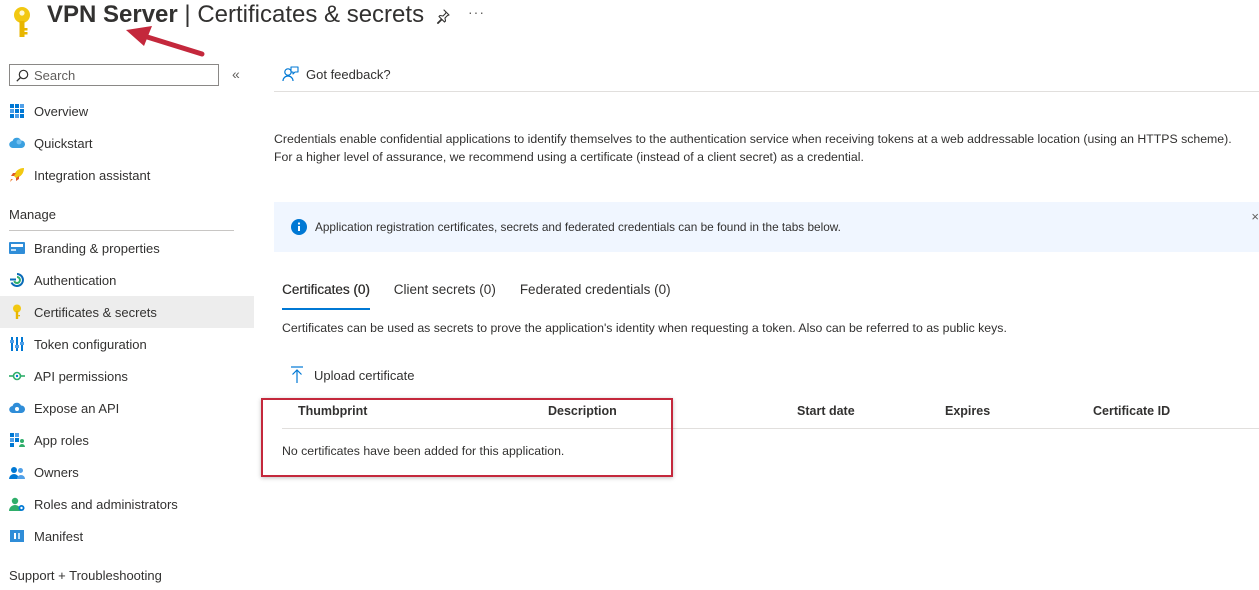  What do you see at coordinates (445, 296) in the screenshot?
I see `tab-client-secrets: Client secrets (0)` at bounding box center [445, 296].